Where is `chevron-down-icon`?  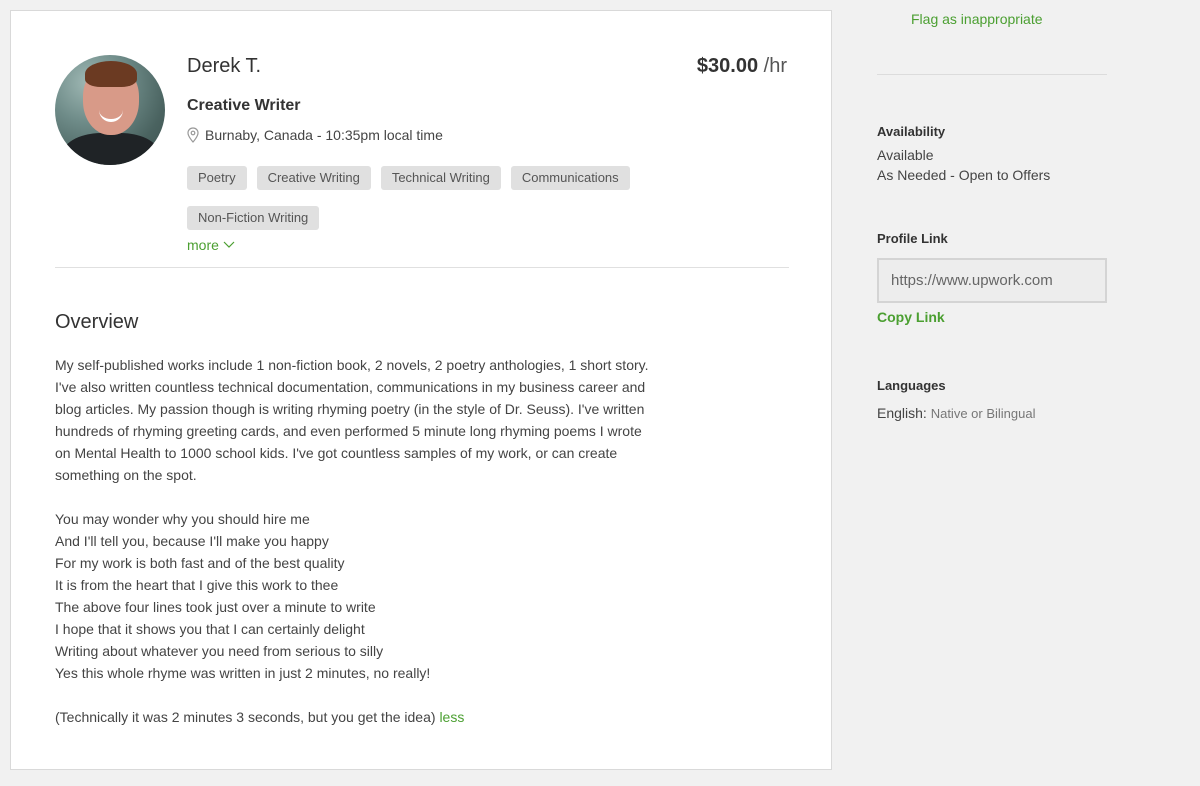 chevron-down-icon is located at coordinates (229, 244).